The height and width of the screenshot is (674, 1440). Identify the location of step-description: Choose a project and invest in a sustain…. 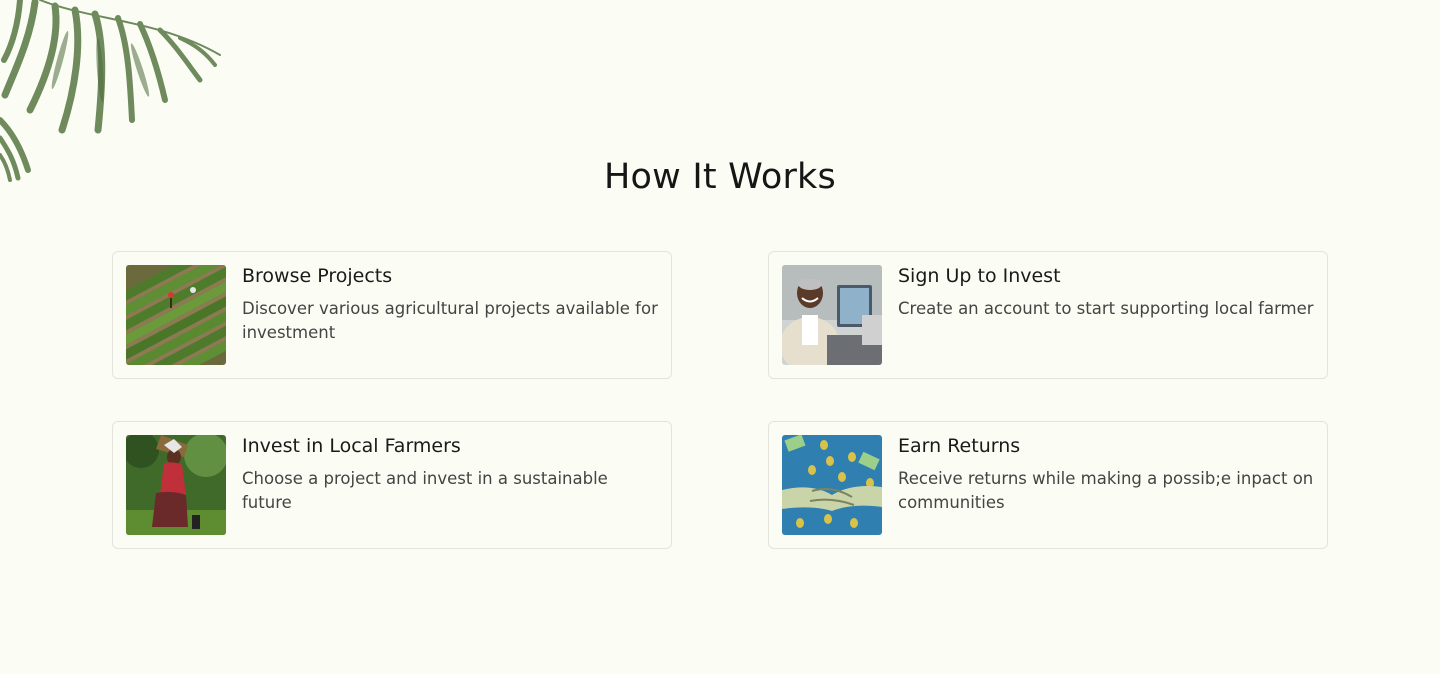
(425, 490).